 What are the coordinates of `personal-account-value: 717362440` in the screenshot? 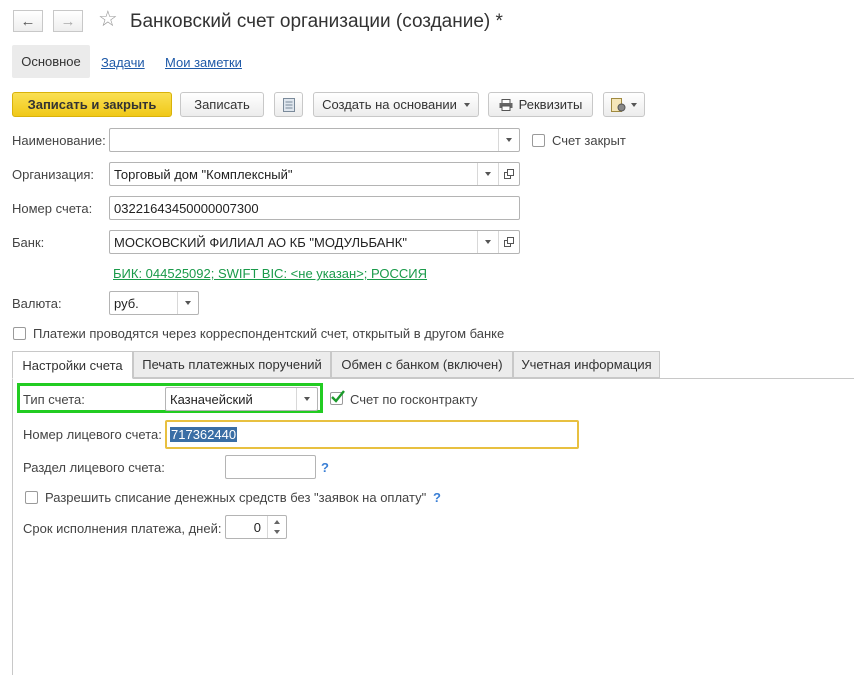 It's located at (204, 434).